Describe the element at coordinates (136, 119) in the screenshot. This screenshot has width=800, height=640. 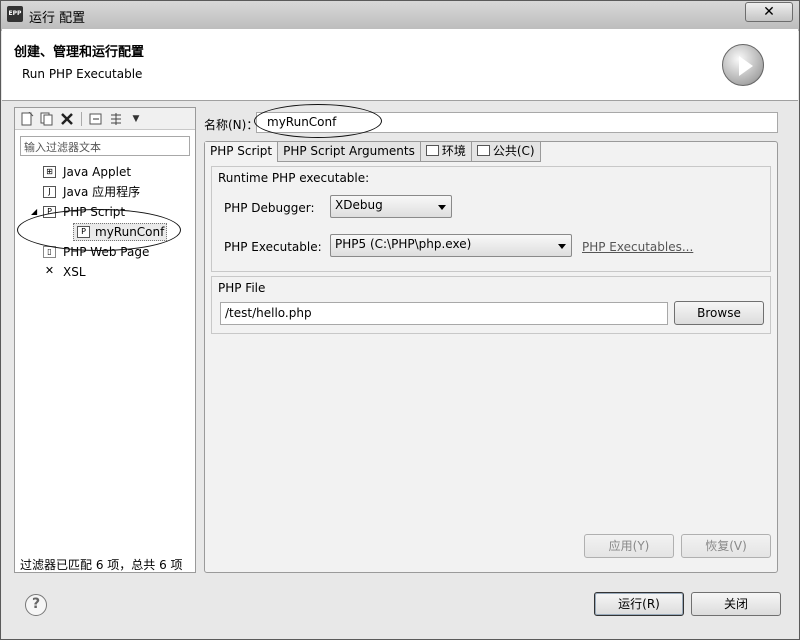
I see `chevron-down-icon: ▼` at that location.